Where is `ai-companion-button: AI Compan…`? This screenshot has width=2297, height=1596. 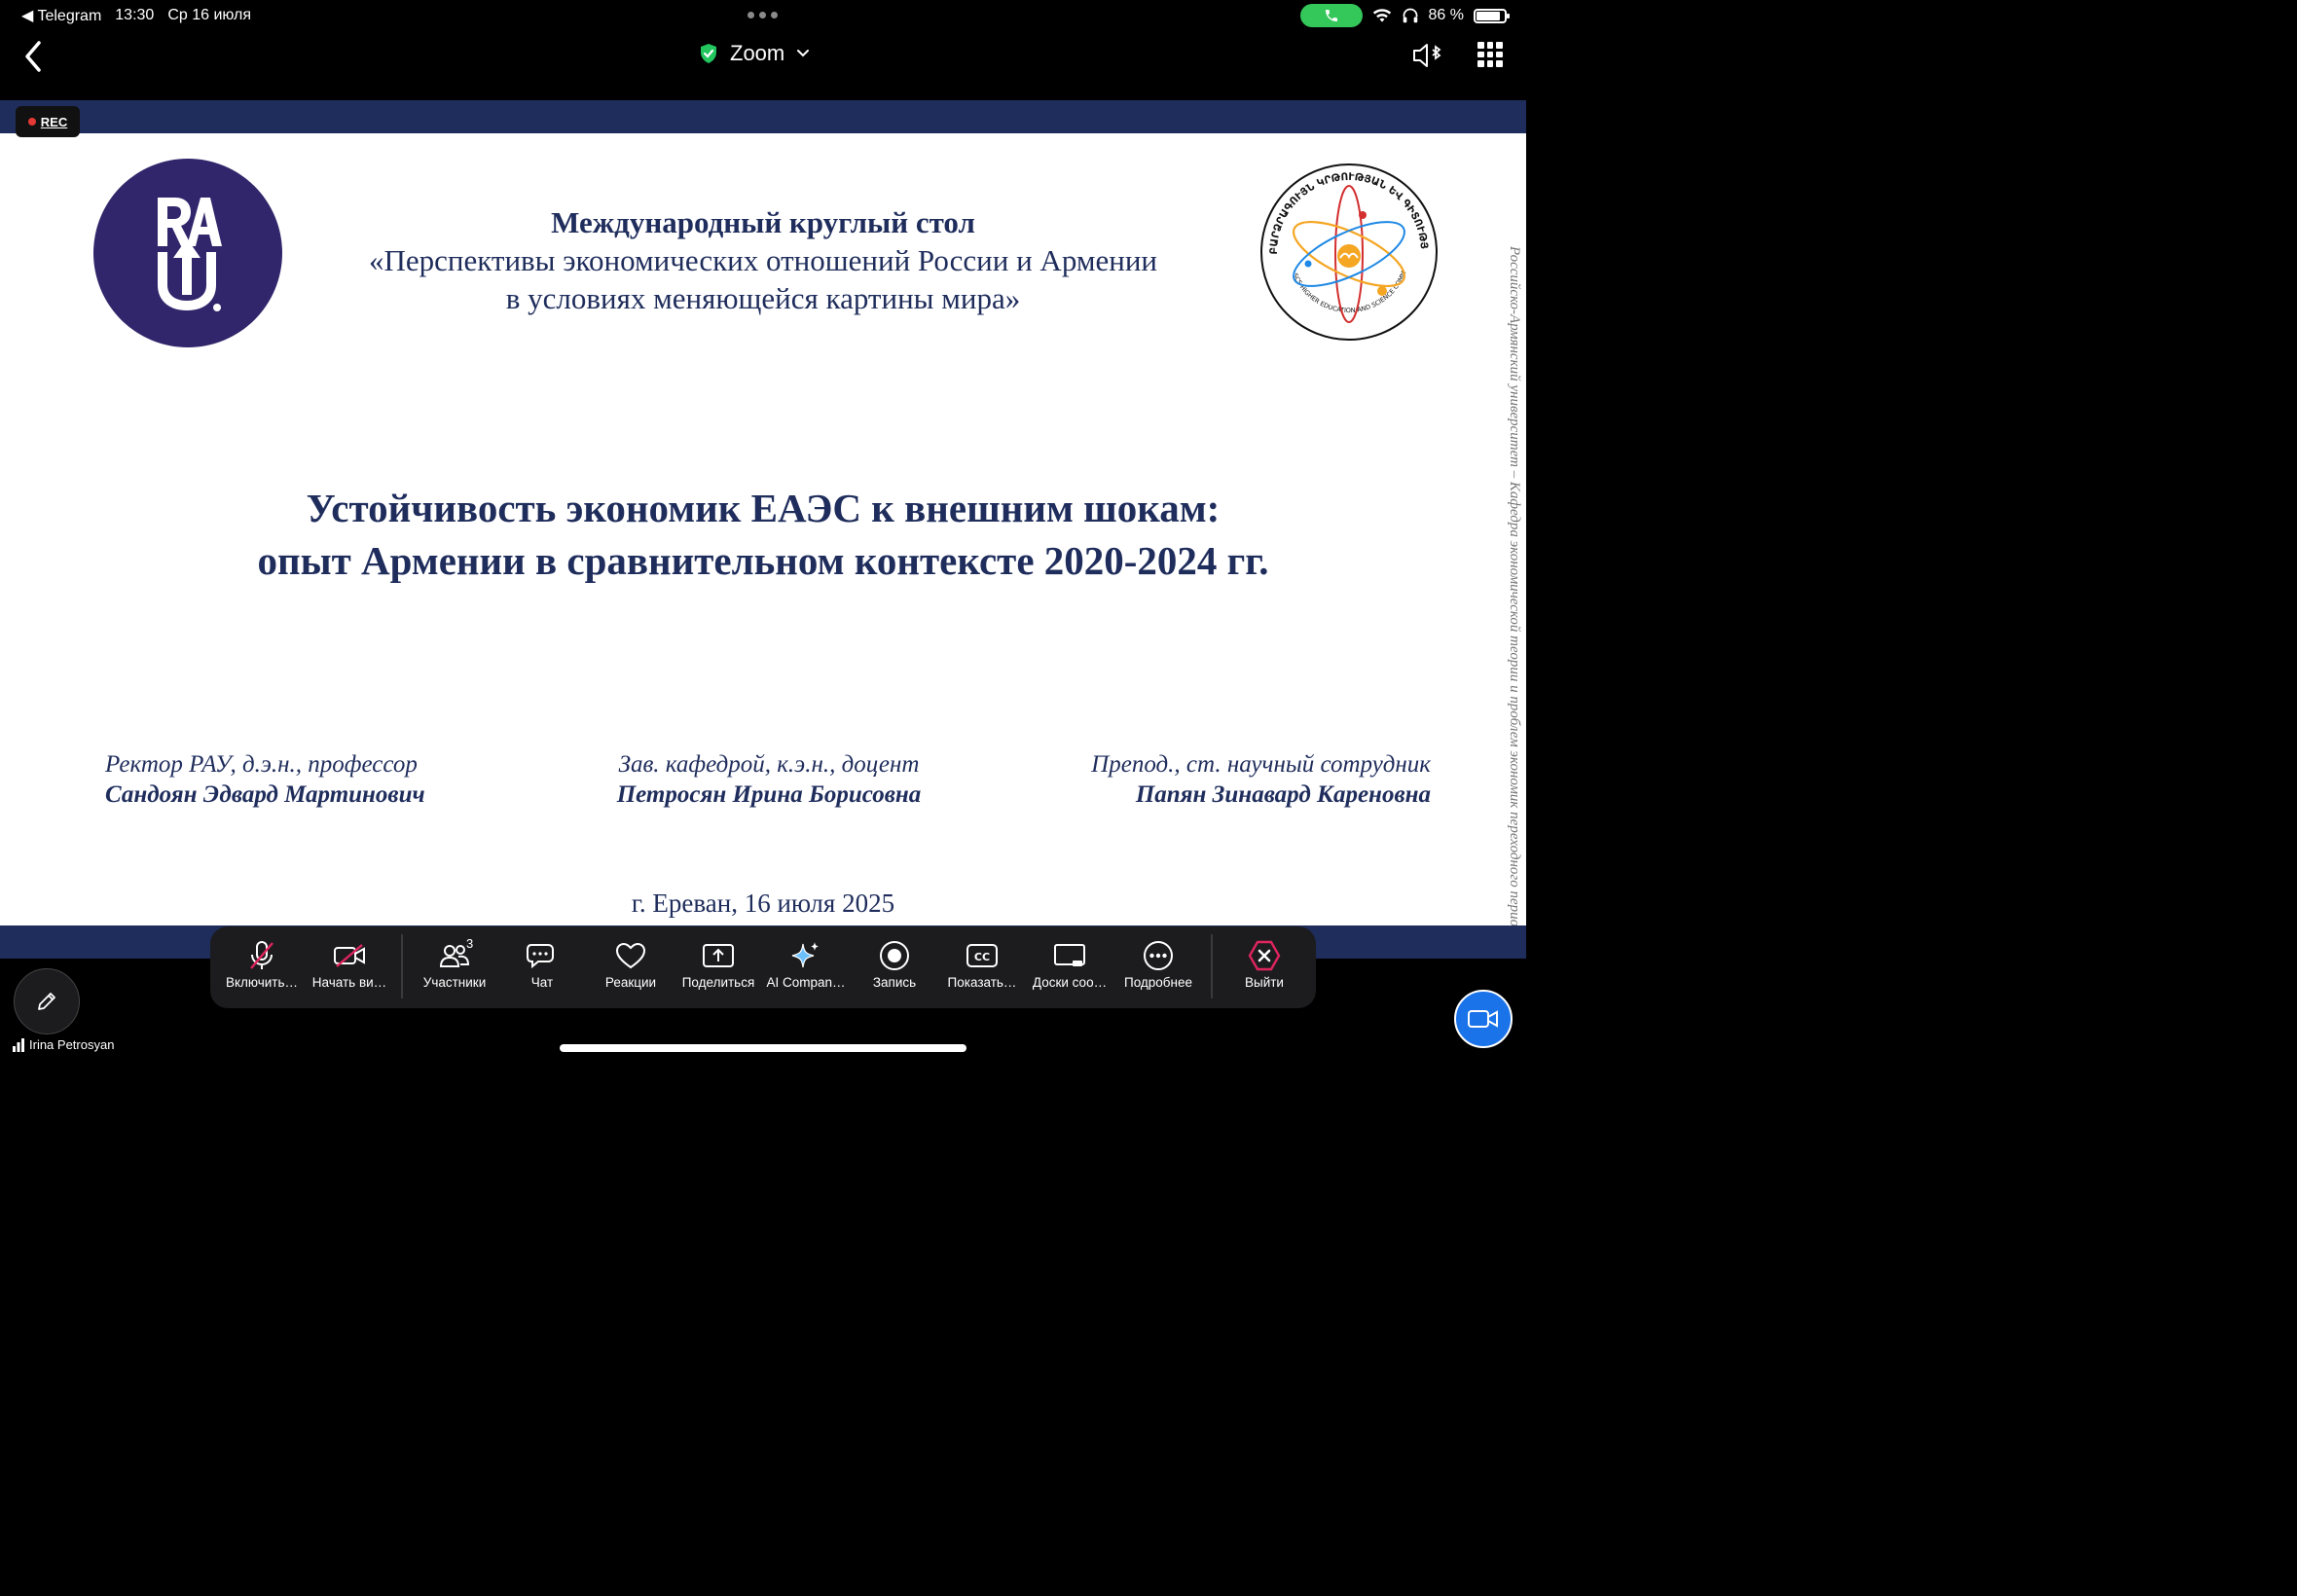 ai-companion-button: AI Compan… is located at coordinates (806, 970).